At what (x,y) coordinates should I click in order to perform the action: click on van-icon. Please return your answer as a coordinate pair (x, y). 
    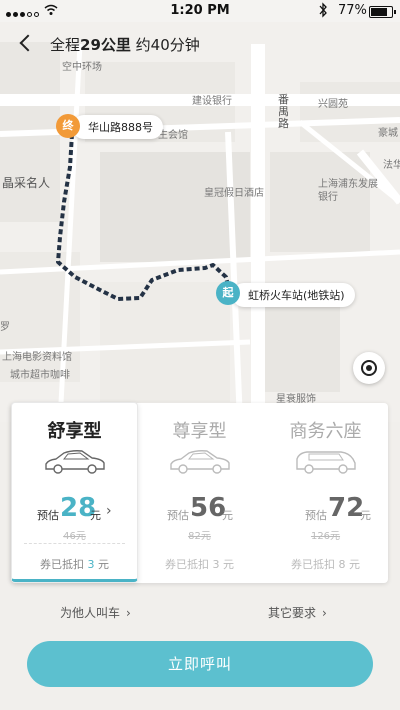
    Looking at the image, I should click on (326, 462).